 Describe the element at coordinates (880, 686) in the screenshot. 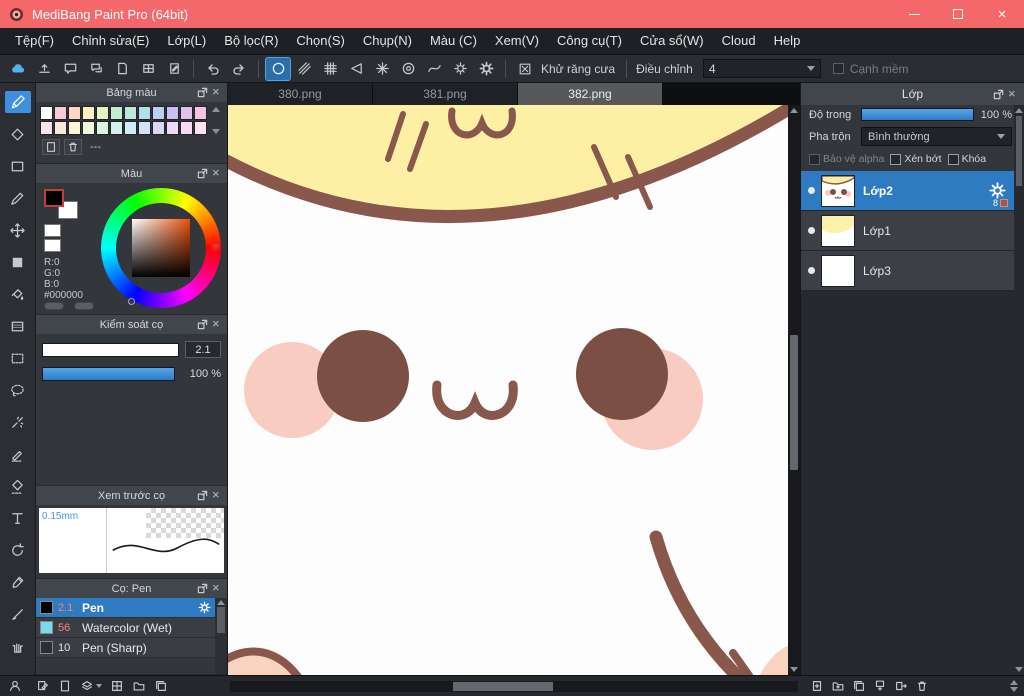

I see `merge-layer-icon` at that location.